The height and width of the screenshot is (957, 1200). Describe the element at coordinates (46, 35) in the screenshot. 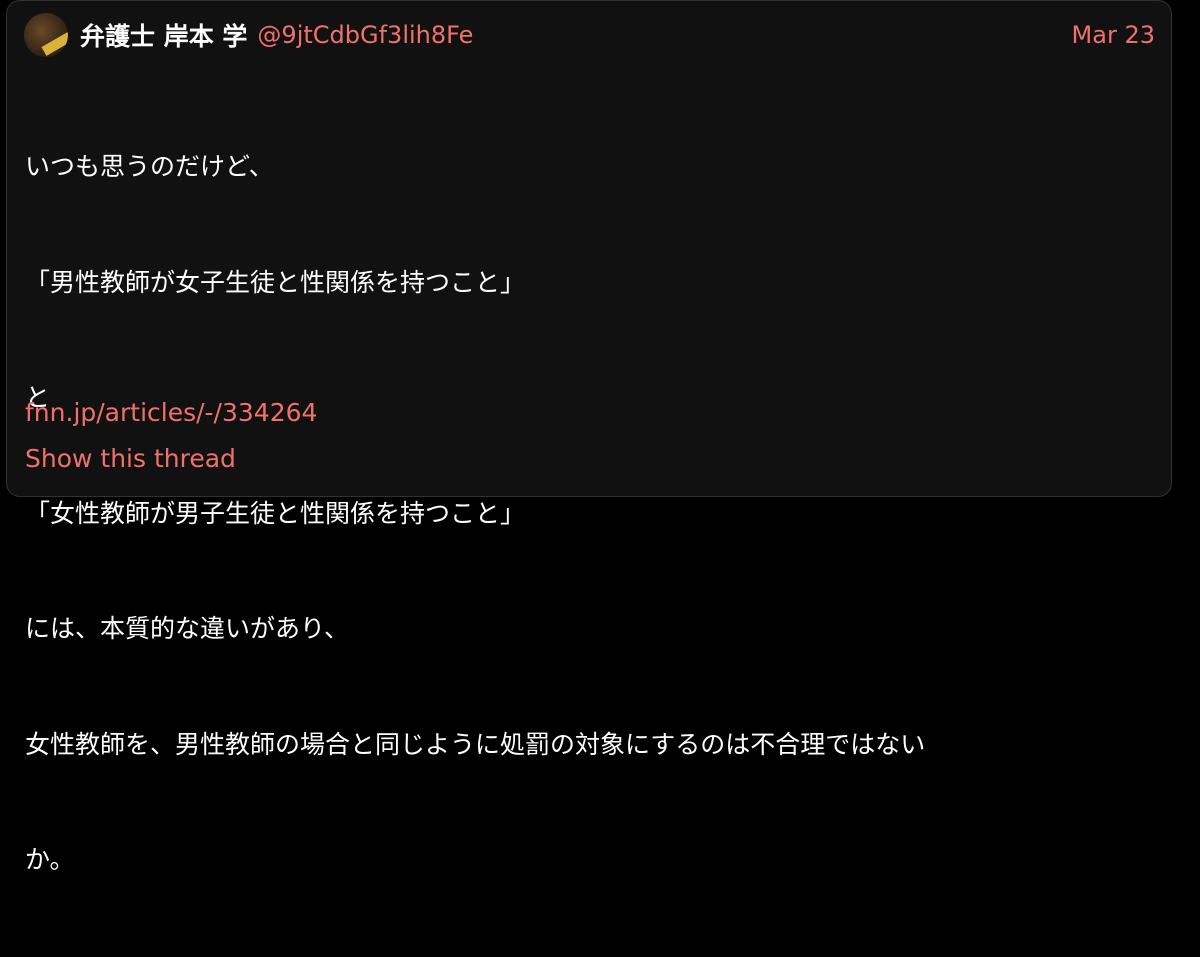

I see `avatar` at that location.